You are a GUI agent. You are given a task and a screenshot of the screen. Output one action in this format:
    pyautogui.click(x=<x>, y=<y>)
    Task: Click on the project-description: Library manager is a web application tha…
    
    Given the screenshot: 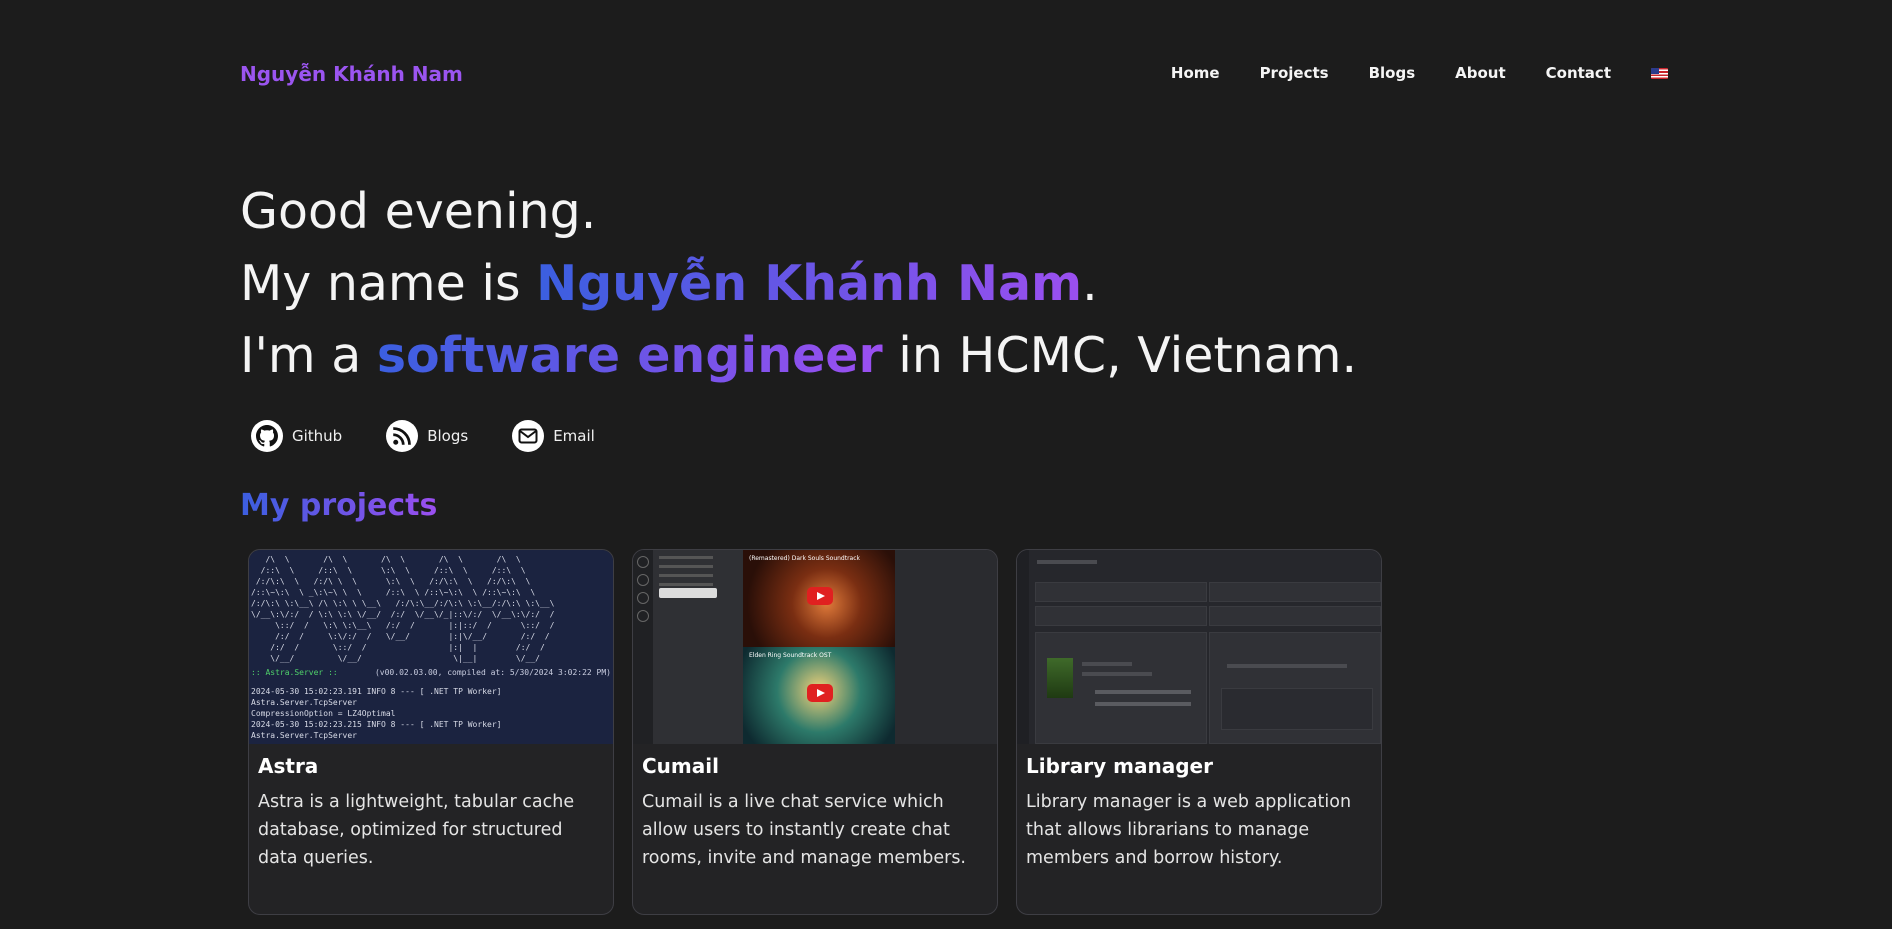 What is the action you would take?
    pyautogui.click(x=1189, y=830)
    